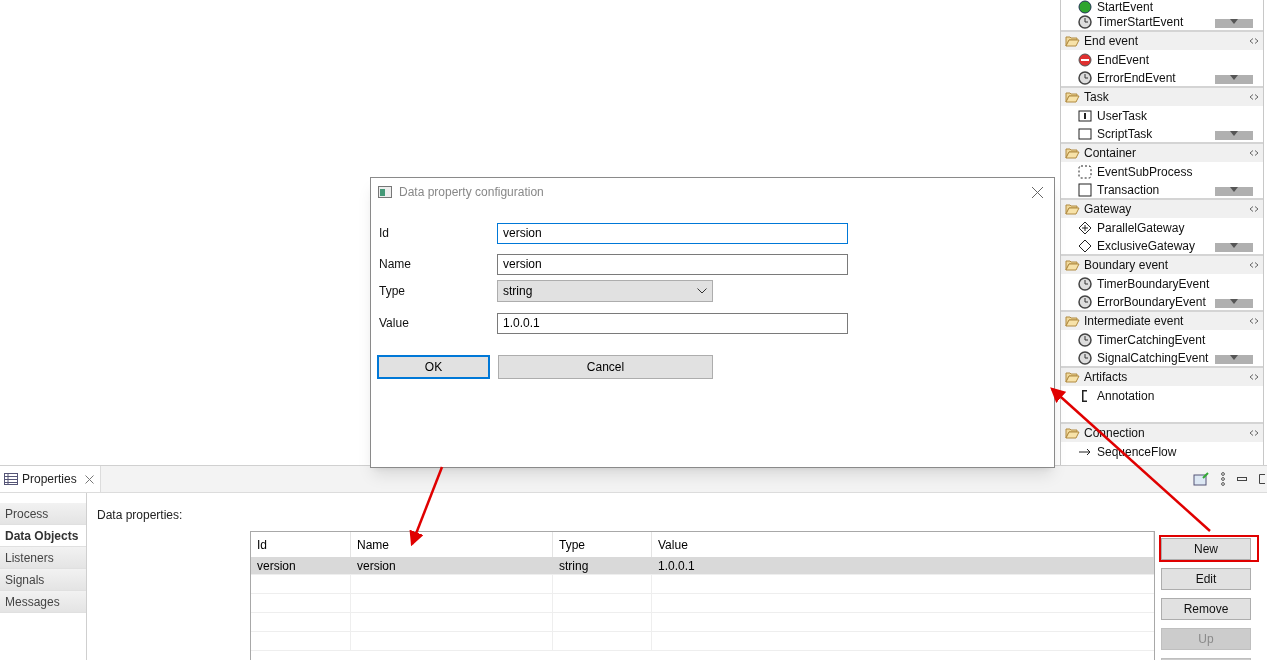 The height and width of the screenshot is (660, 1267). Describe the element at coordinates (1136, 78) in the screenshot. I see `palette-item: ErrorEndEvent` at that location.